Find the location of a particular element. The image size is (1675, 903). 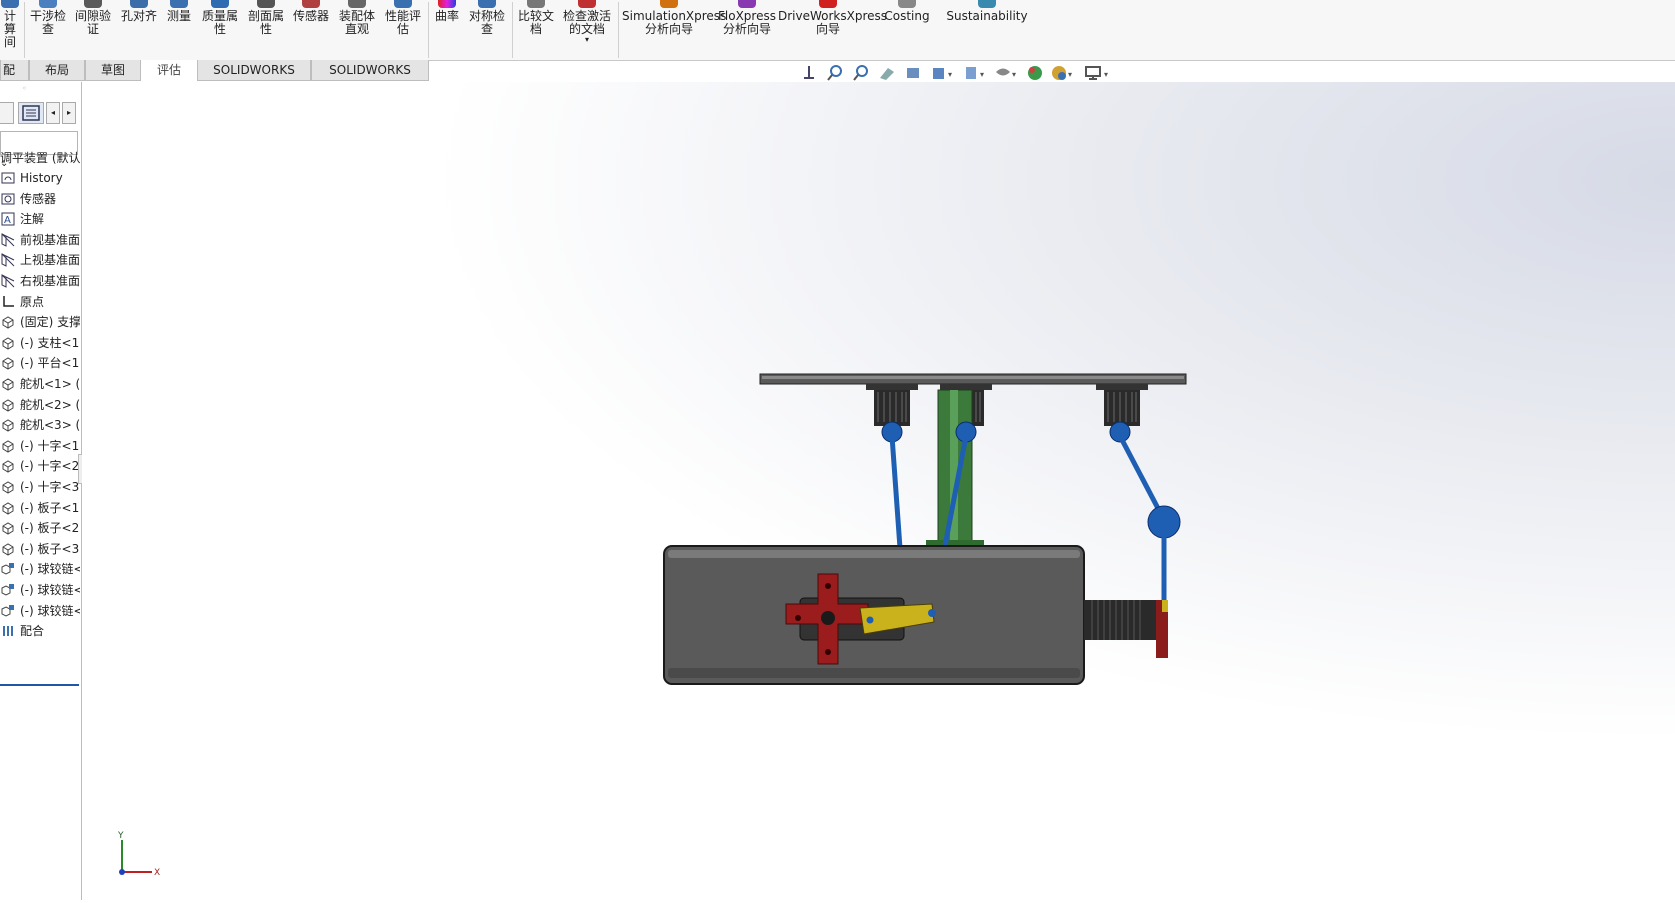

tree-item: 上视基准面 is located at coordinates (40, 260).